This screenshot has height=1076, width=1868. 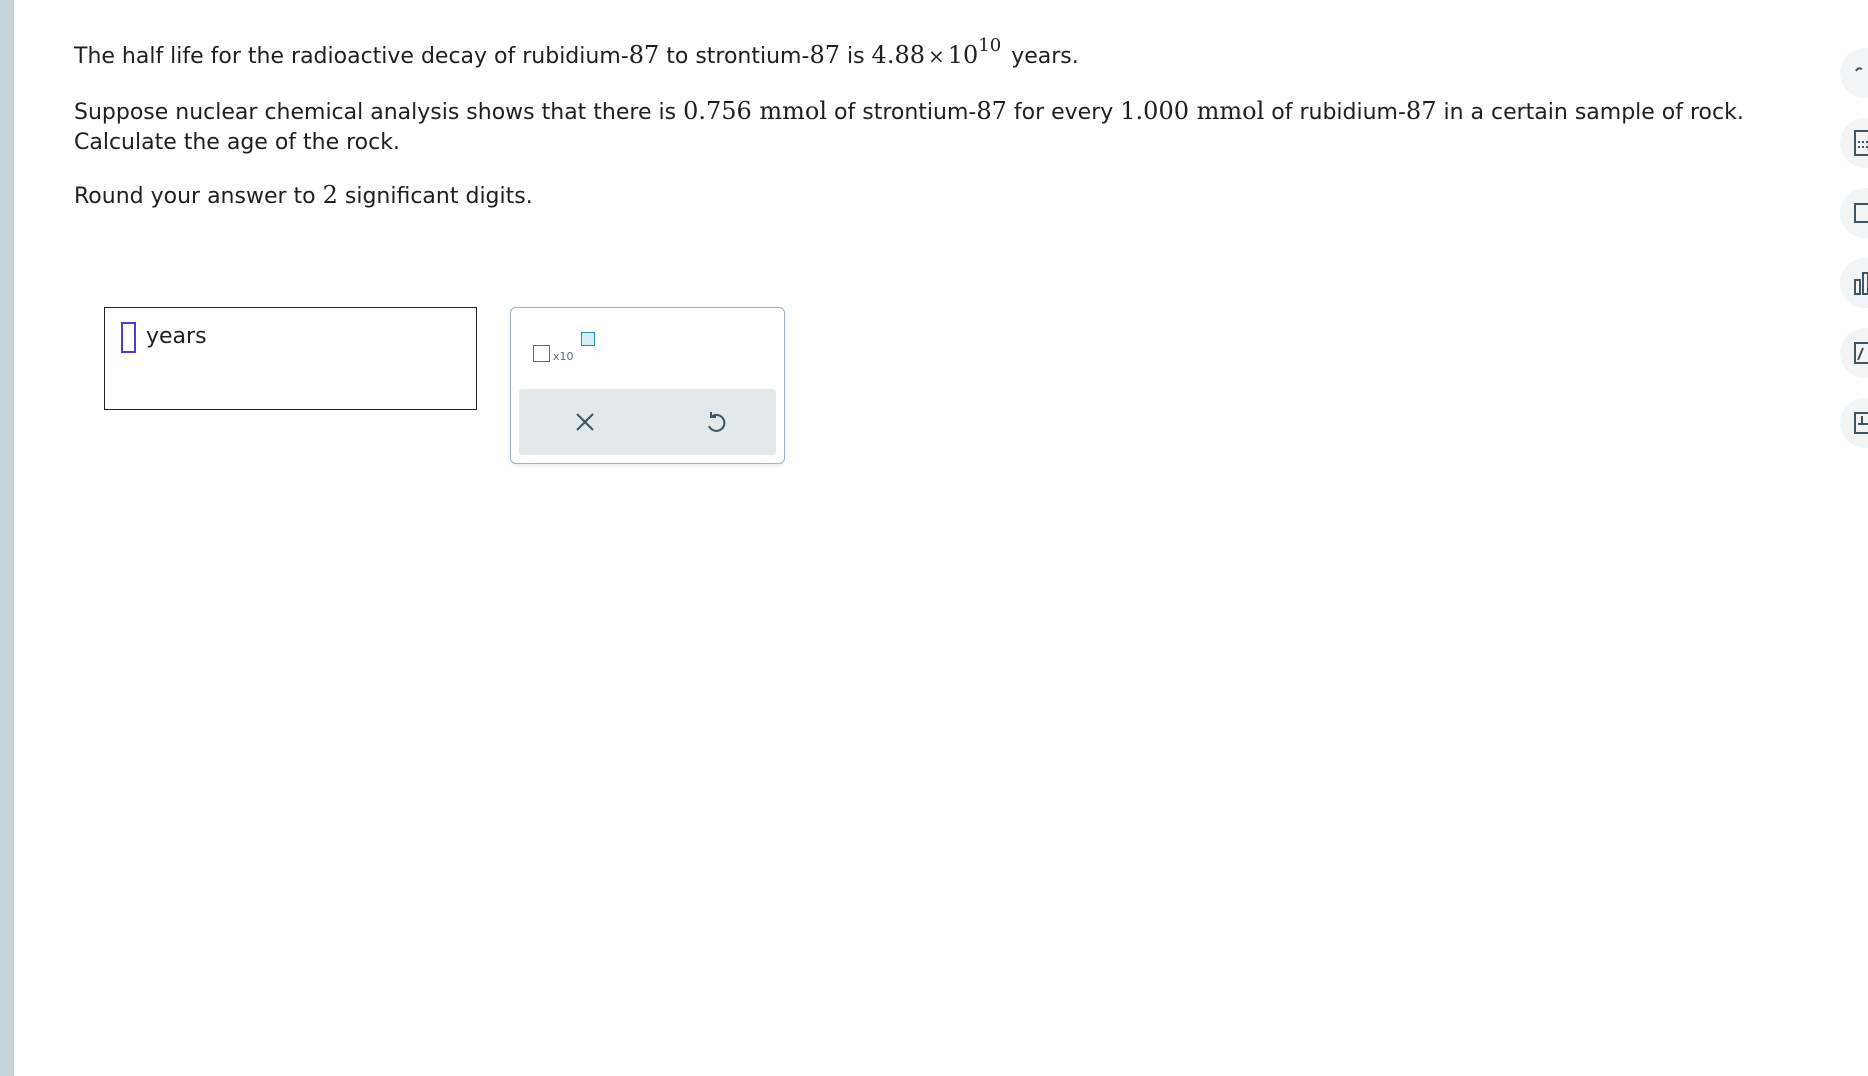 What do you see at coordinates (1861, 283) in the screenshot?
I see `bar-chart-icon` at bounding box center [1861, 283].